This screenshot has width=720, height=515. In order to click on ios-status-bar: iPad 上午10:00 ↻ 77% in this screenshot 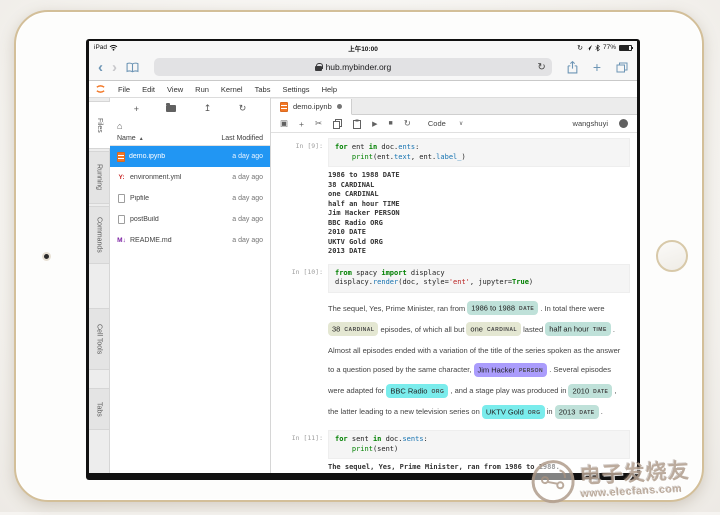, I will do `click(363, 47)`.